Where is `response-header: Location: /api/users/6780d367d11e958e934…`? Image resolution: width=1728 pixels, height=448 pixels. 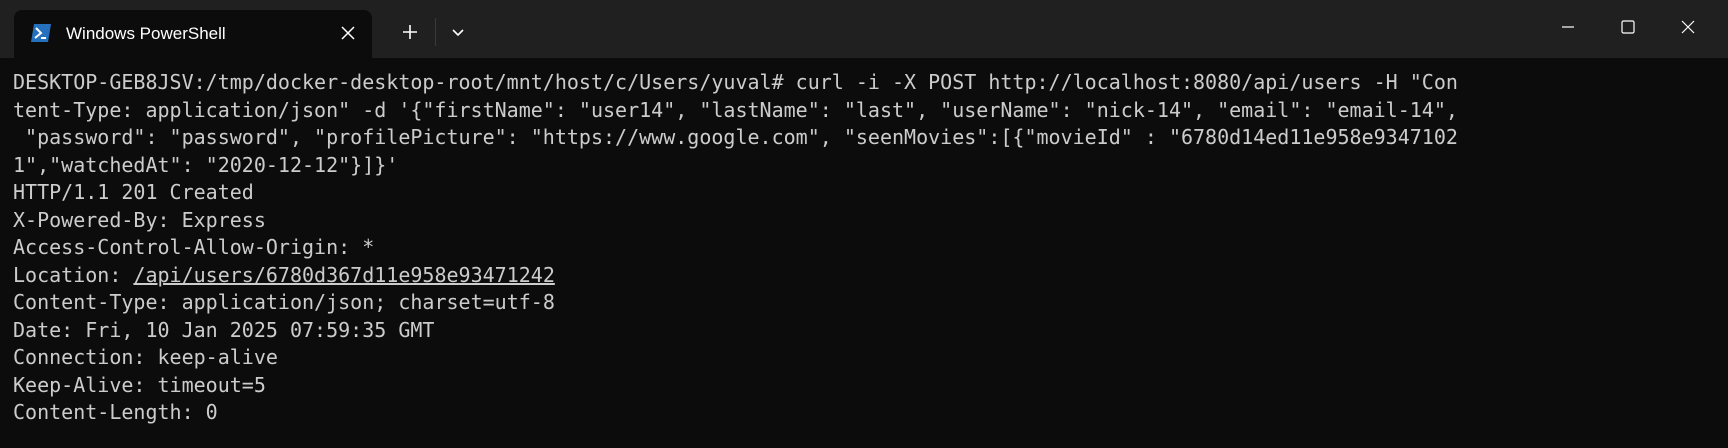
response-header: Location: /api/users/6780d367d11e958e934… is located at coordinates (284, 274).